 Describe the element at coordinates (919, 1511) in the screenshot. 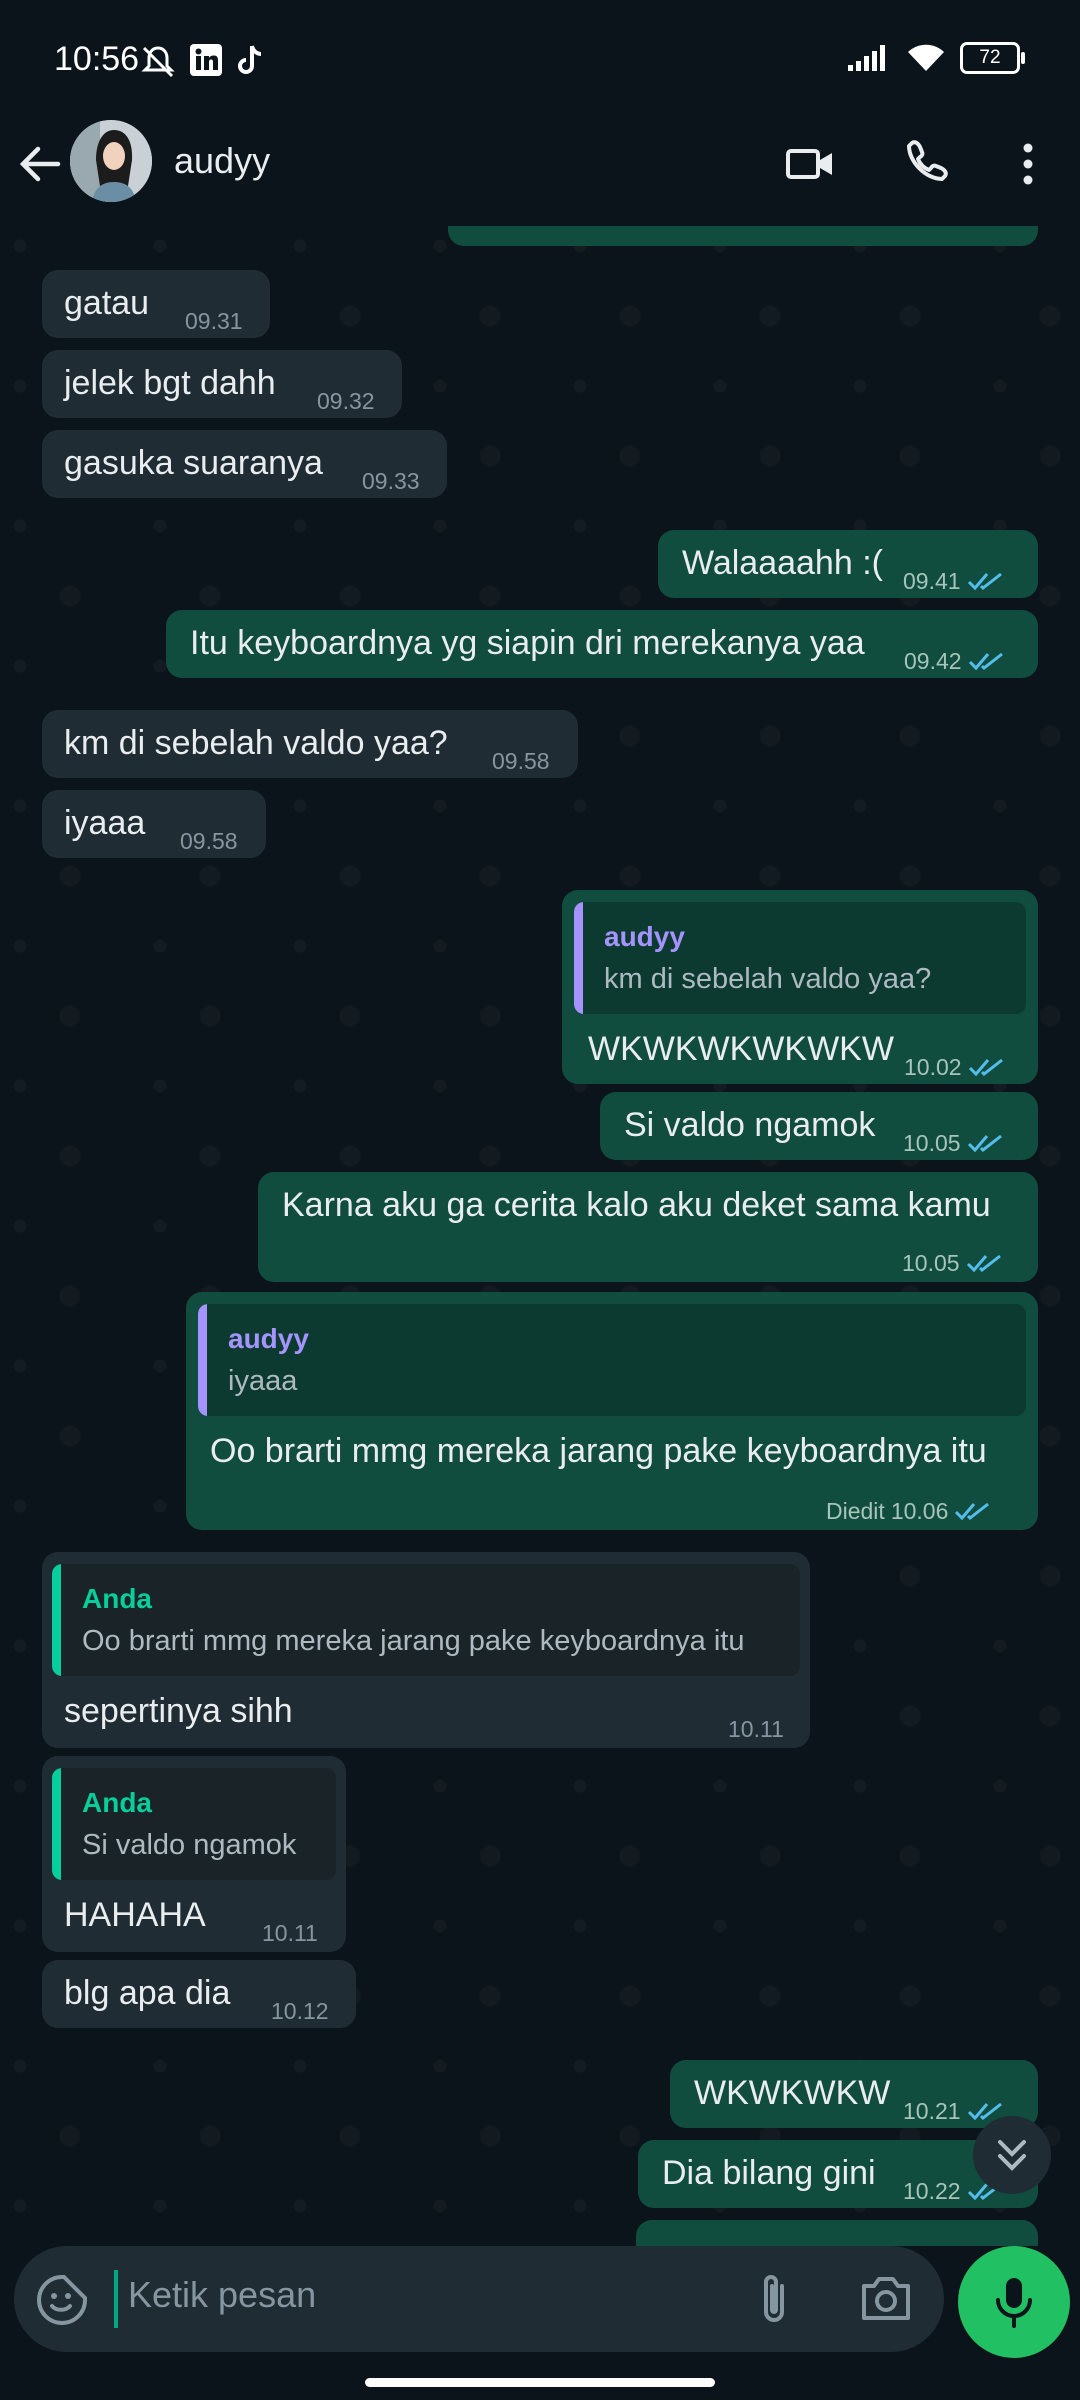

I see `message-time: 10.06` at that location.